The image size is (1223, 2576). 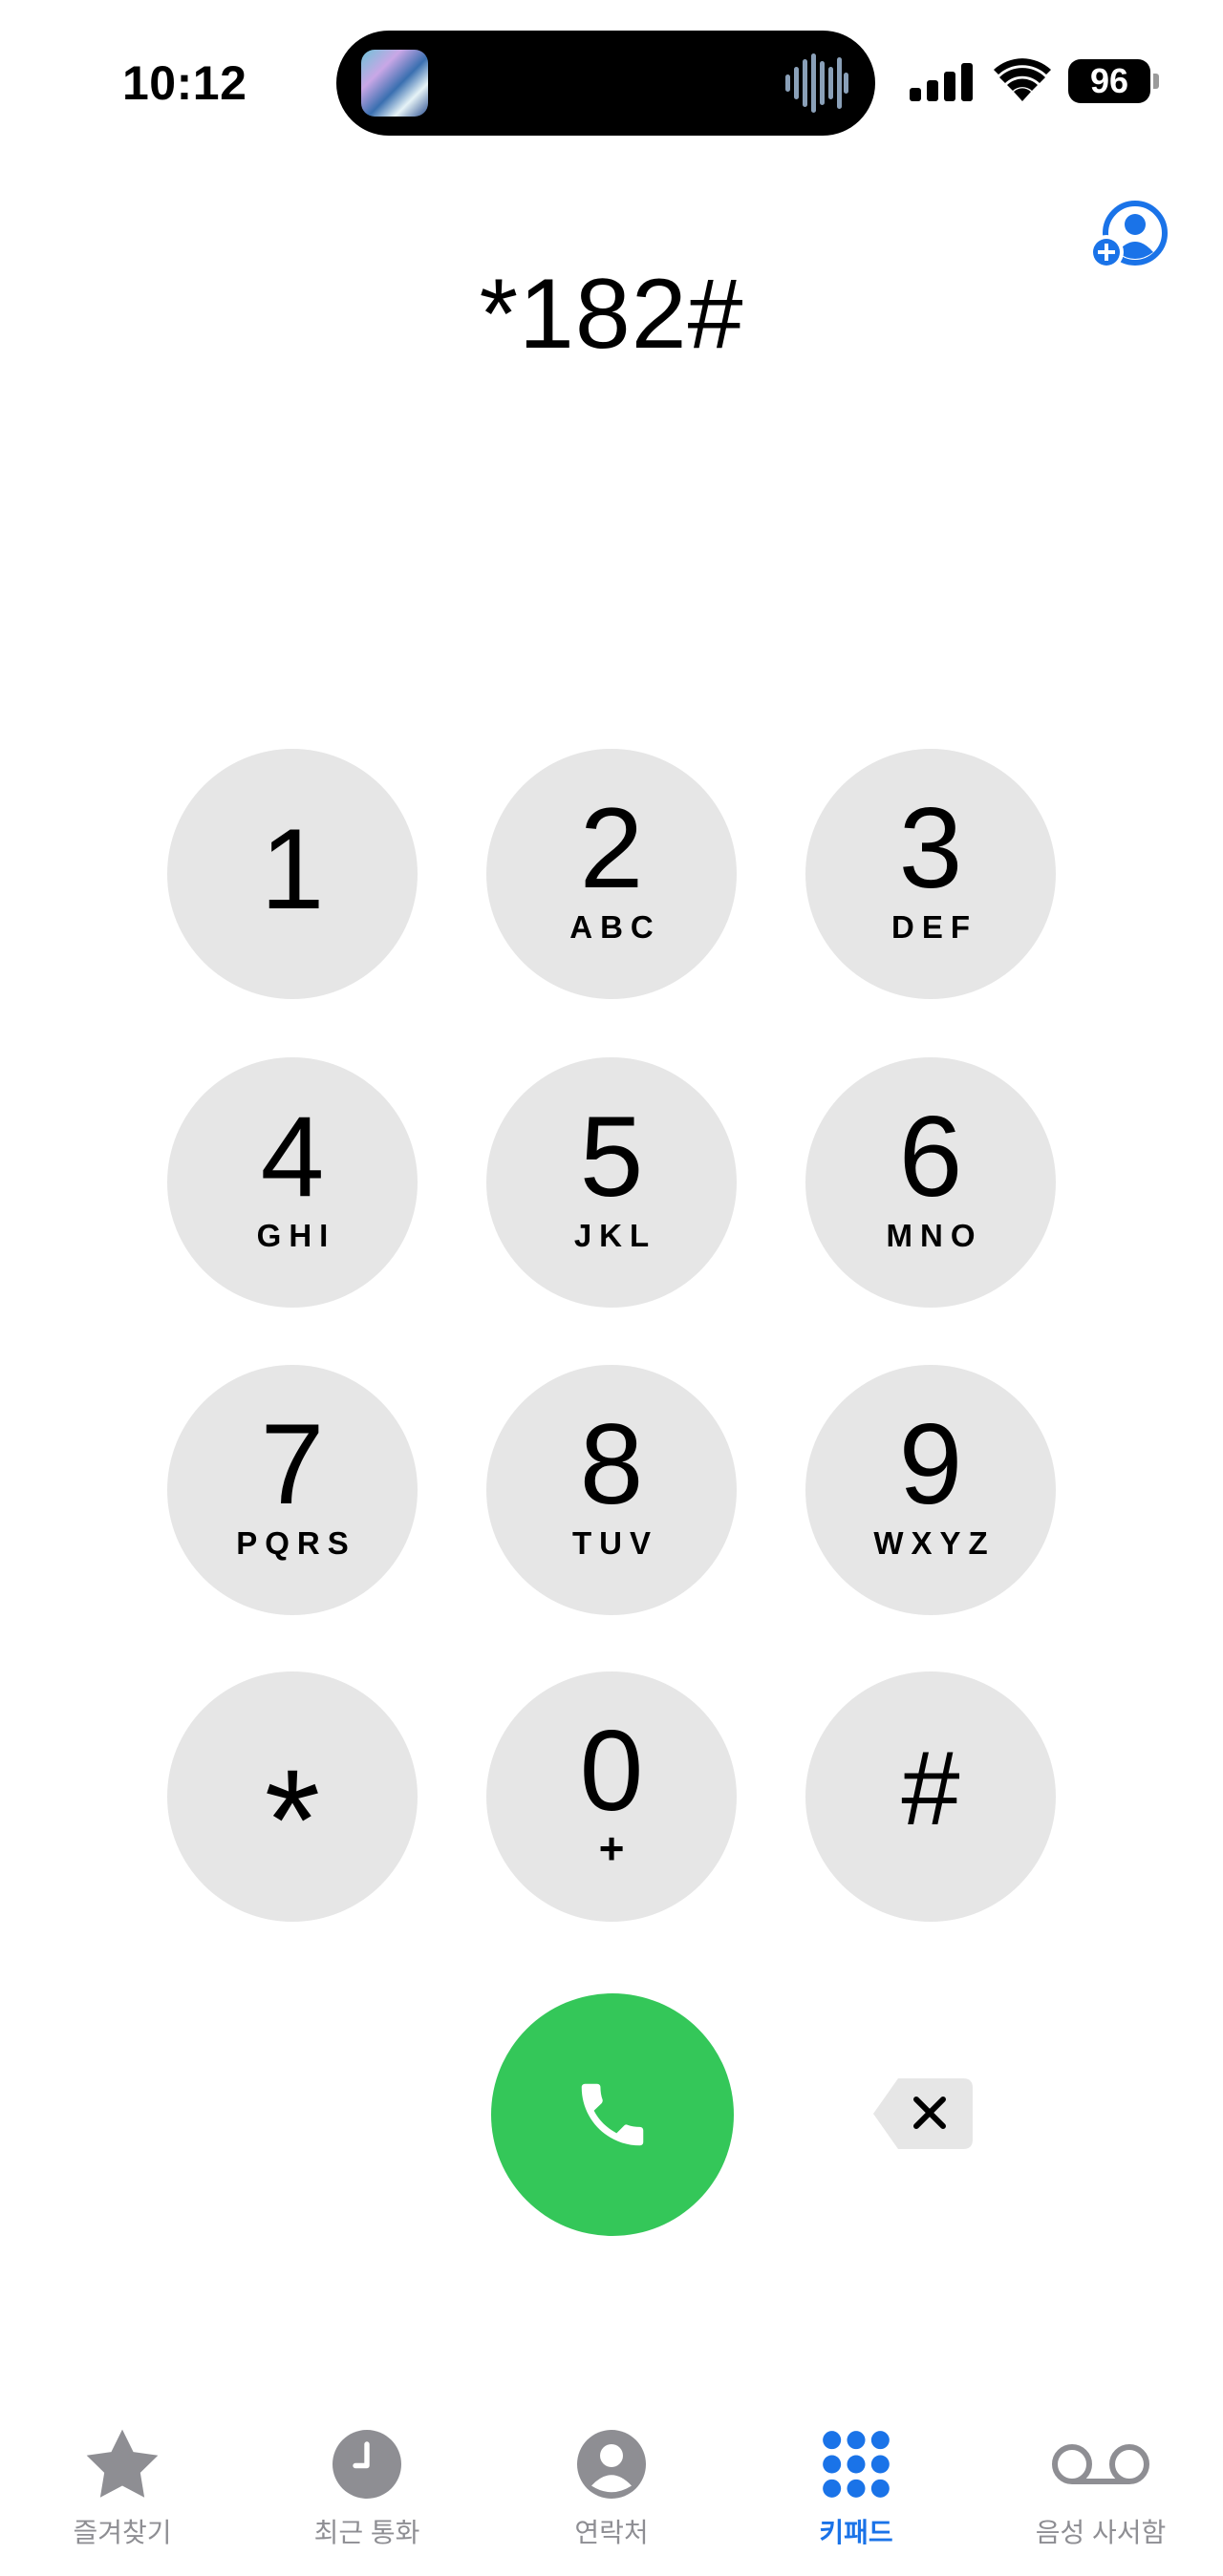 What do you see at coordinates (296, 1236) in the screenshot?
I see `key-letters: GHI` at bounding box center [296, 1236].